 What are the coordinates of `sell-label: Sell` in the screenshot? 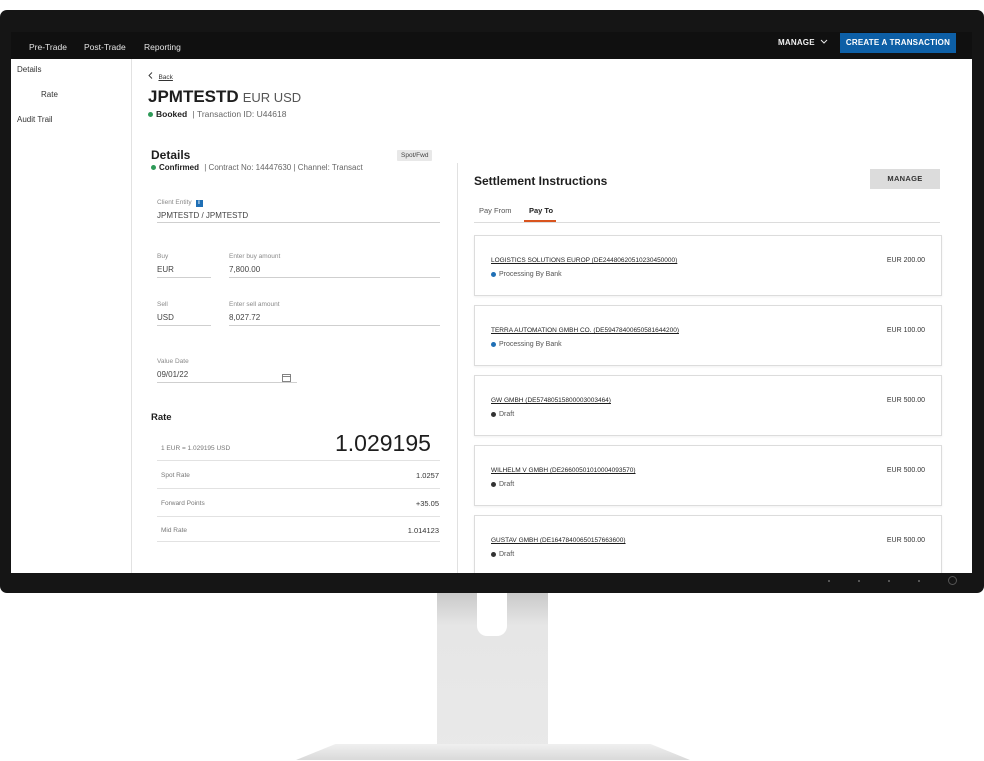 It's located at (162, 304).